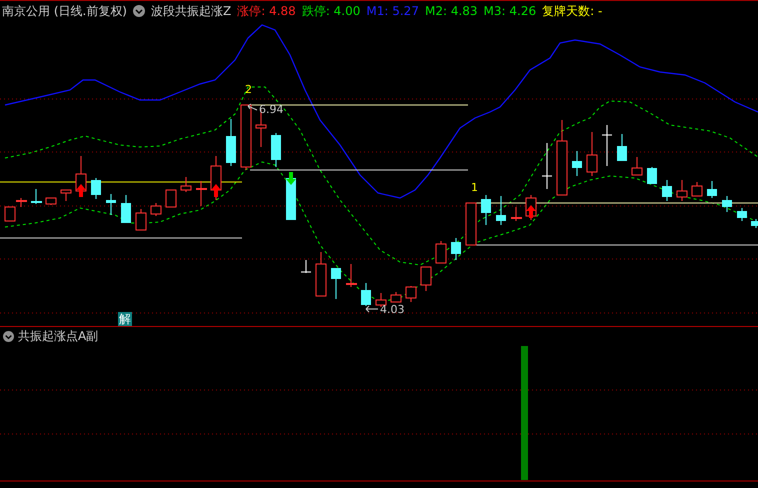  I want to click on price-label: 4.03, so click(392, 309).